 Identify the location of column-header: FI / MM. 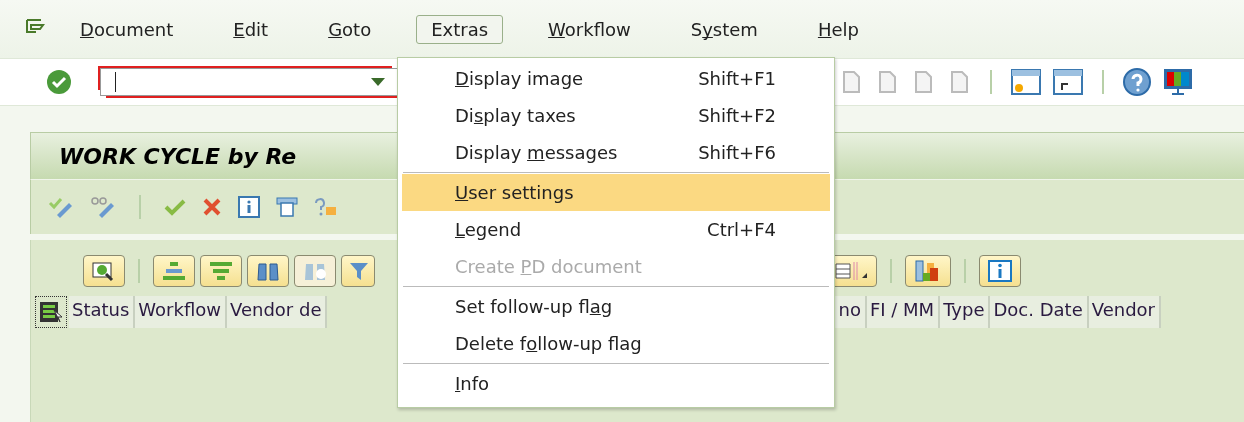
(903, 312).